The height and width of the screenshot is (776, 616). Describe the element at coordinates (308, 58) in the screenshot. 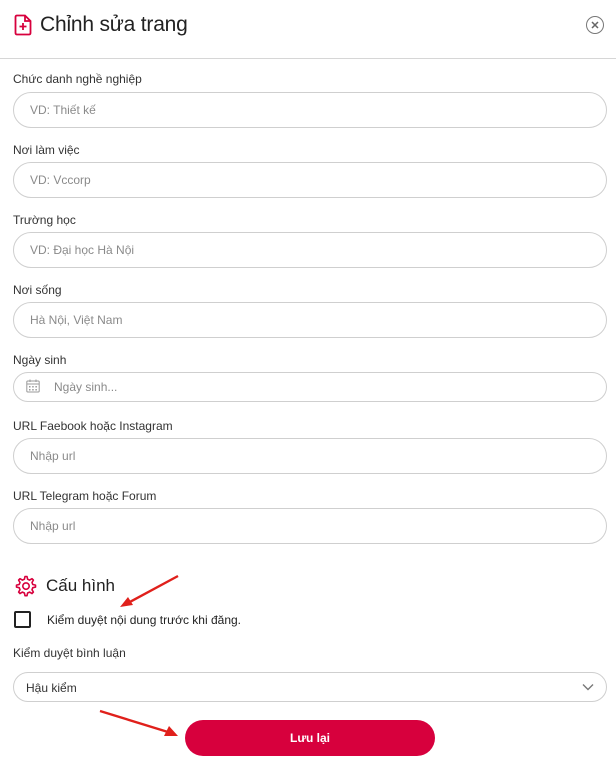

I see `header-divider` at that location.